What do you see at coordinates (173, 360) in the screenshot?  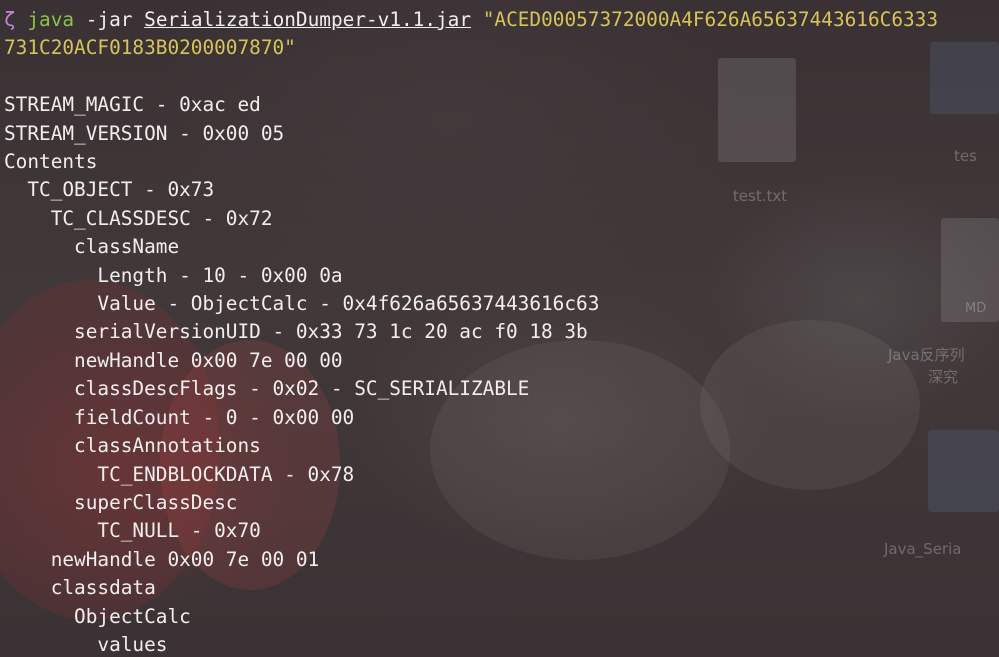 I see `output-line: newHandle 0x00 7e 00 00` at bounding box center [173, 360].